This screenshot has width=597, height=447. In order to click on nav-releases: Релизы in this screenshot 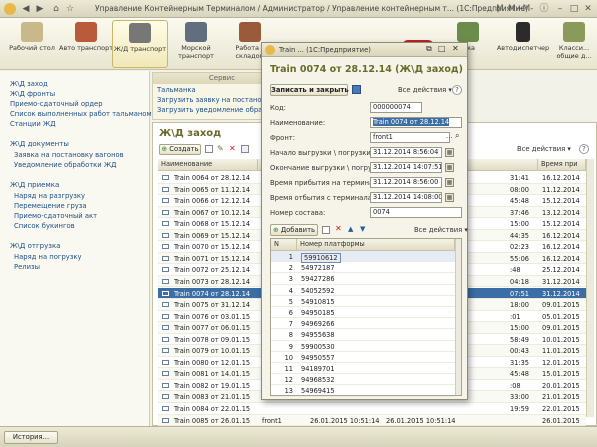, I will do `click(27, 267)`.